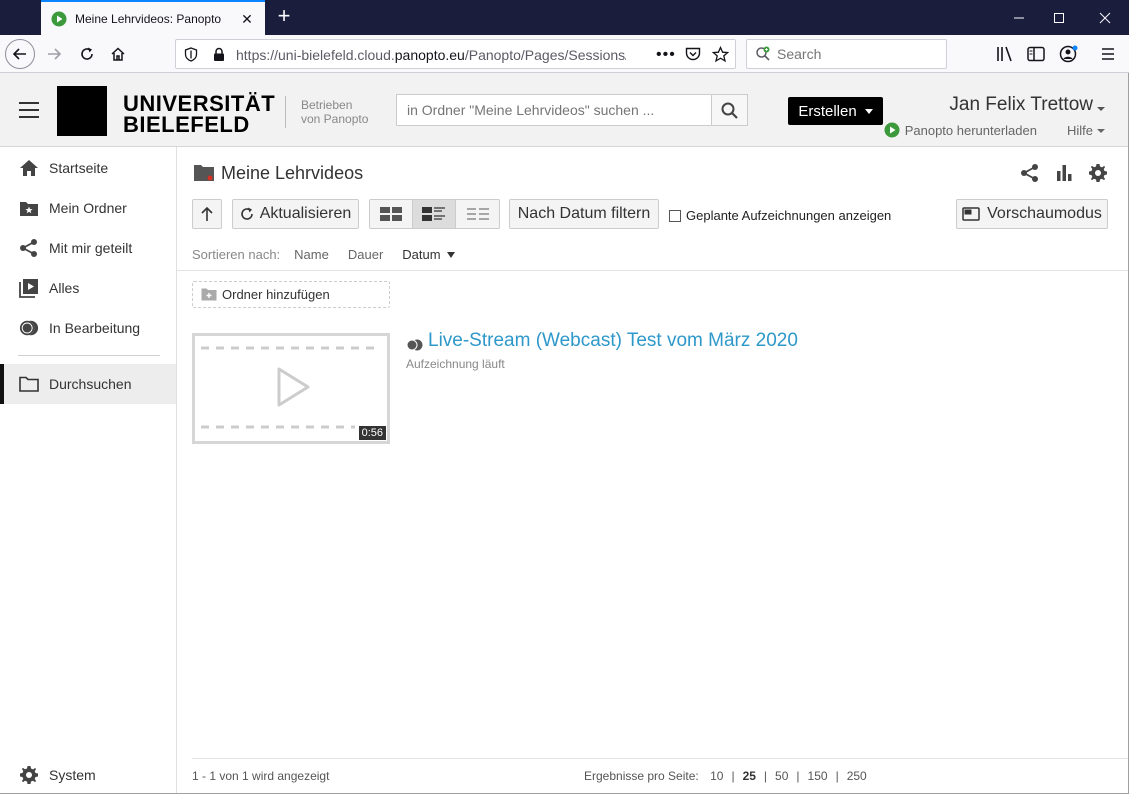 This screenshot has width=1129, height=794. I want to click on preview-icon, so click(971, 214).